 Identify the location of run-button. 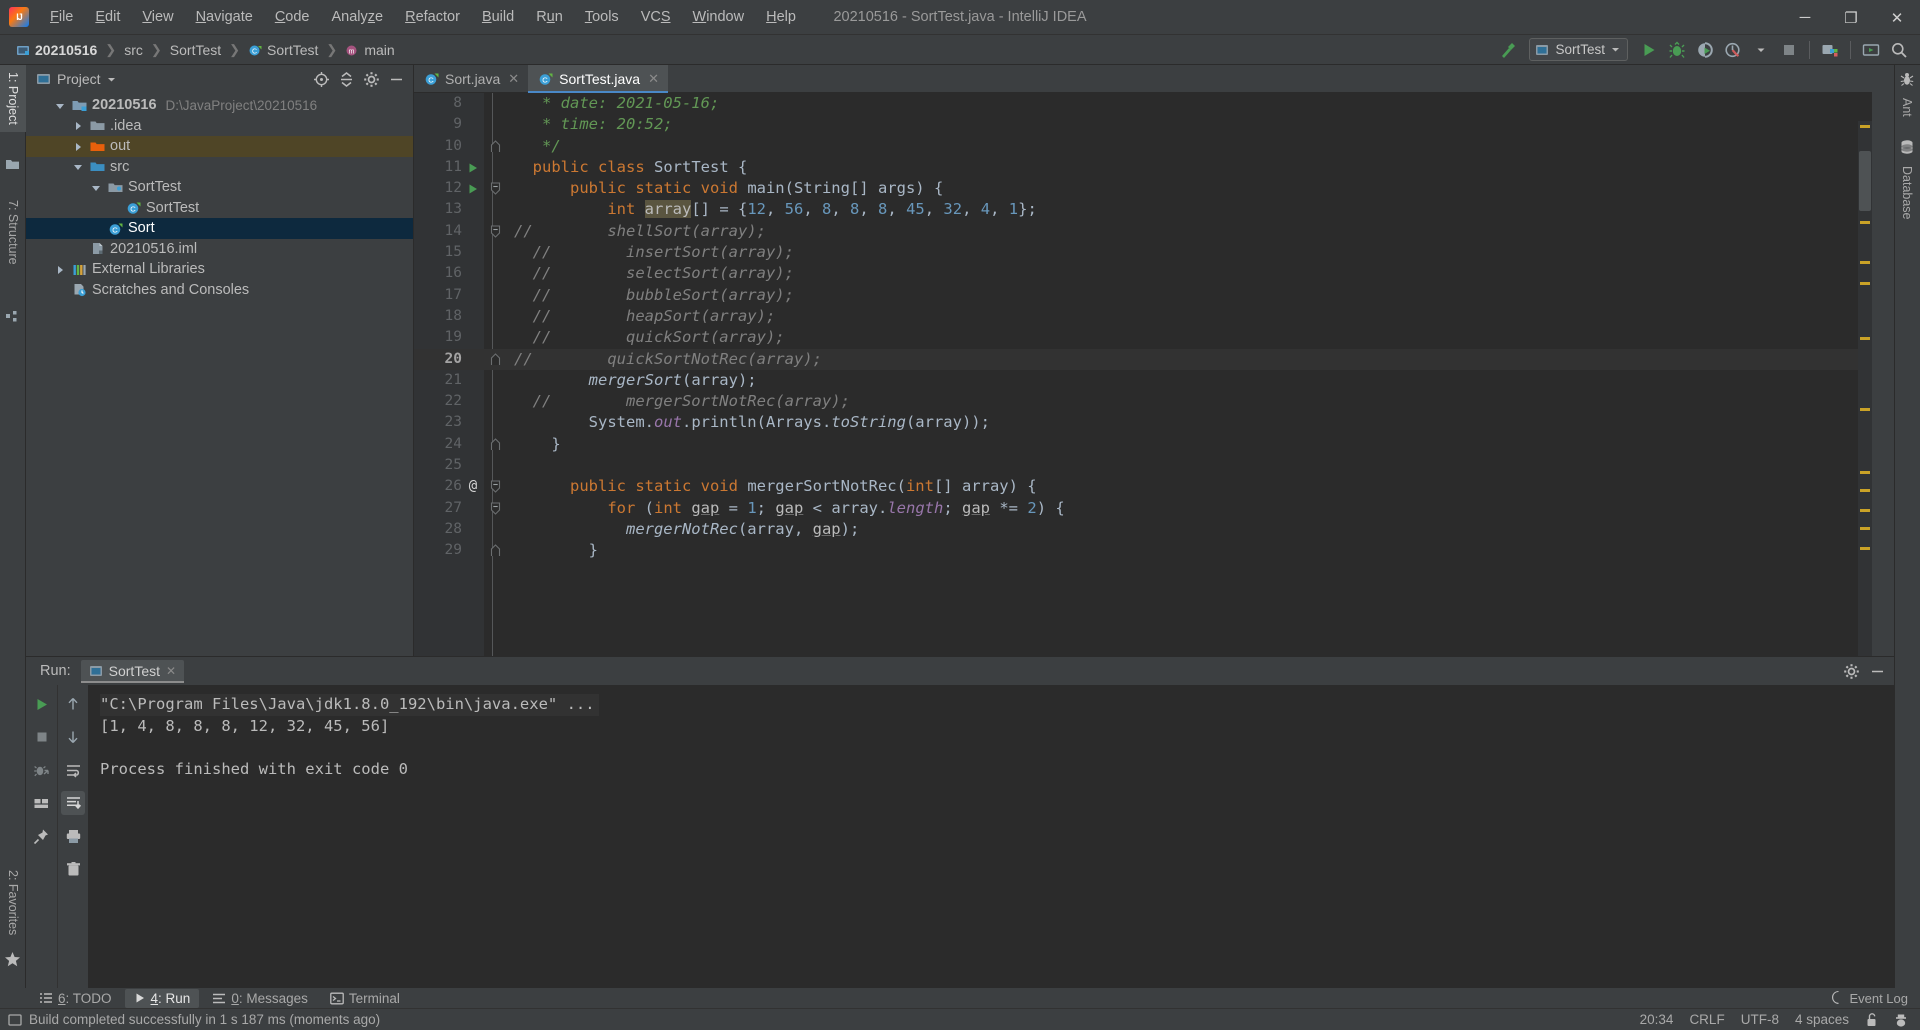
(1649, 50).